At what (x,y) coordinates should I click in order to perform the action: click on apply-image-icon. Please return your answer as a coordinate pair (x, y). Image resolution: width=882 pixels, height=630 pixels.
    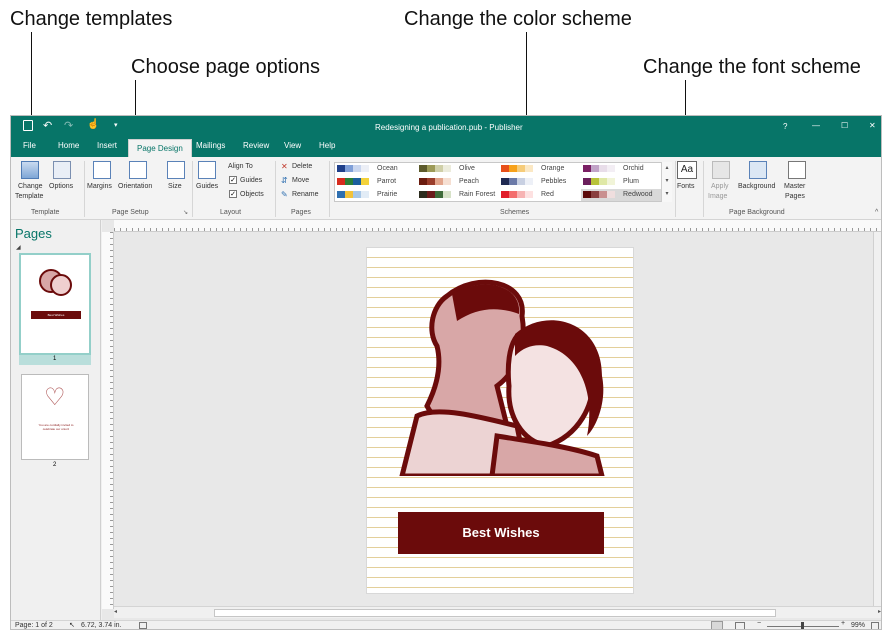
    Looking at the image, I should click on (721, 170).